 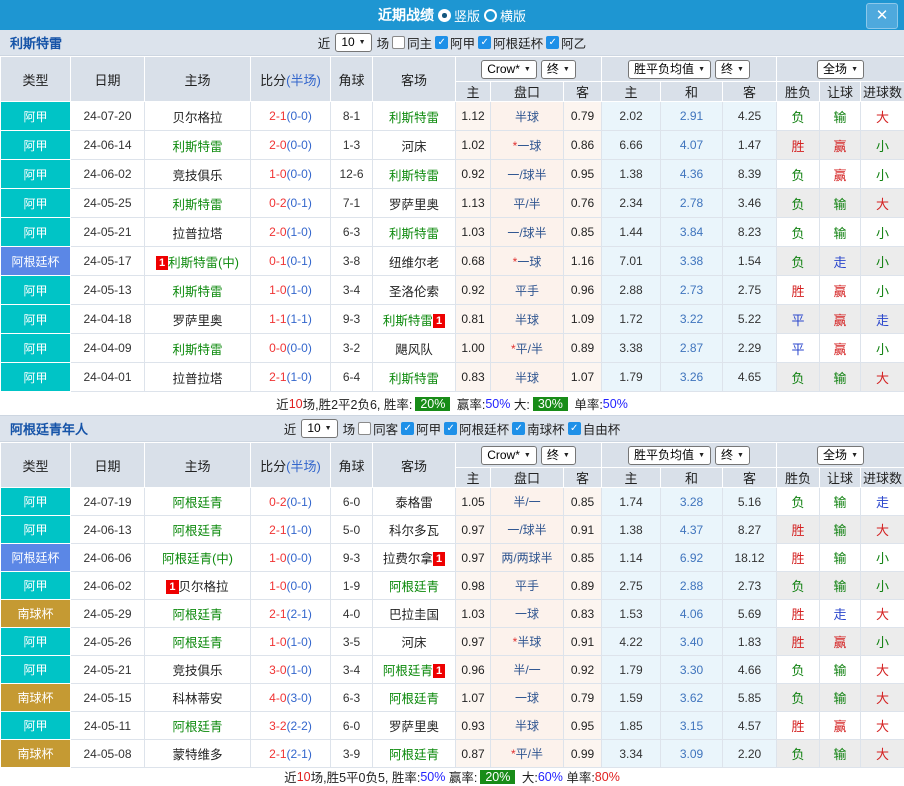 What do you see at coordinates (291, 502) in the screenshot?
I see `score-cell: 0-2(0-1)` at bounding box center [291, 502].